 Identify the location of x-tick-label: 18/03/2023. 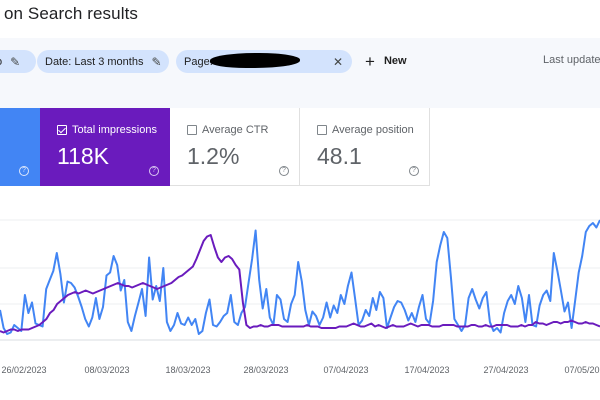
(187, 370).